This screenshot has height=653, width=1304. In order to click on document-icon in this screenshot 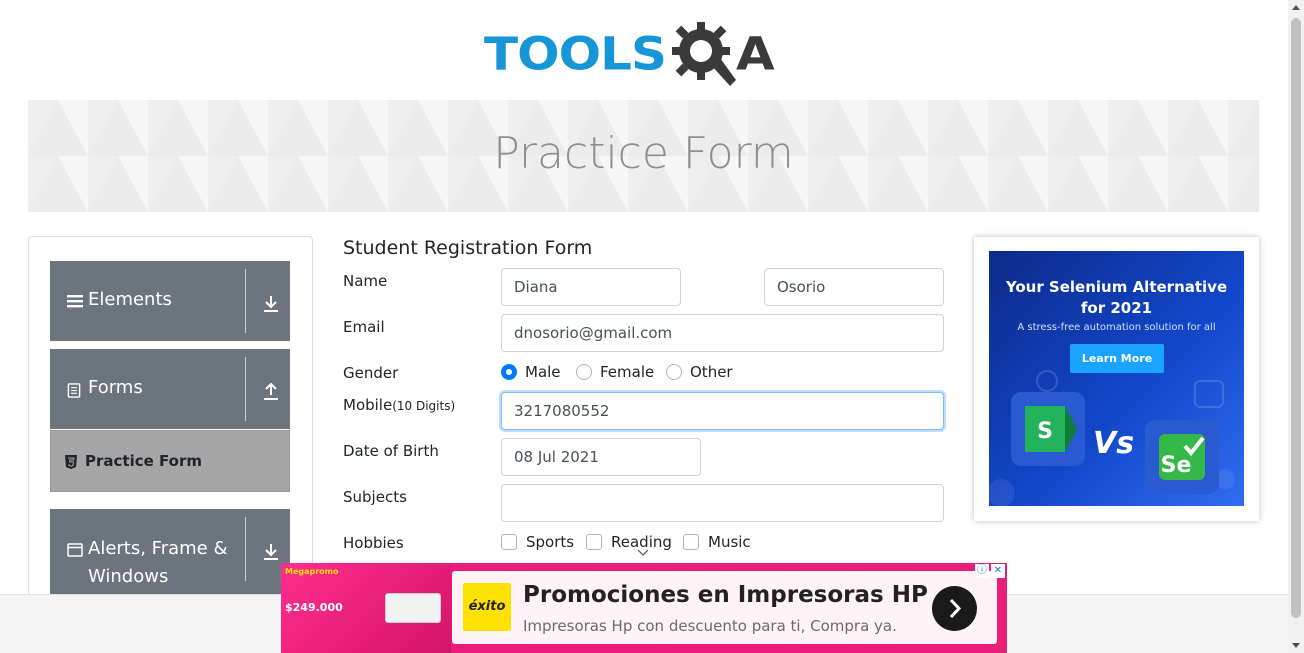, I will do `click(74, 390)`.